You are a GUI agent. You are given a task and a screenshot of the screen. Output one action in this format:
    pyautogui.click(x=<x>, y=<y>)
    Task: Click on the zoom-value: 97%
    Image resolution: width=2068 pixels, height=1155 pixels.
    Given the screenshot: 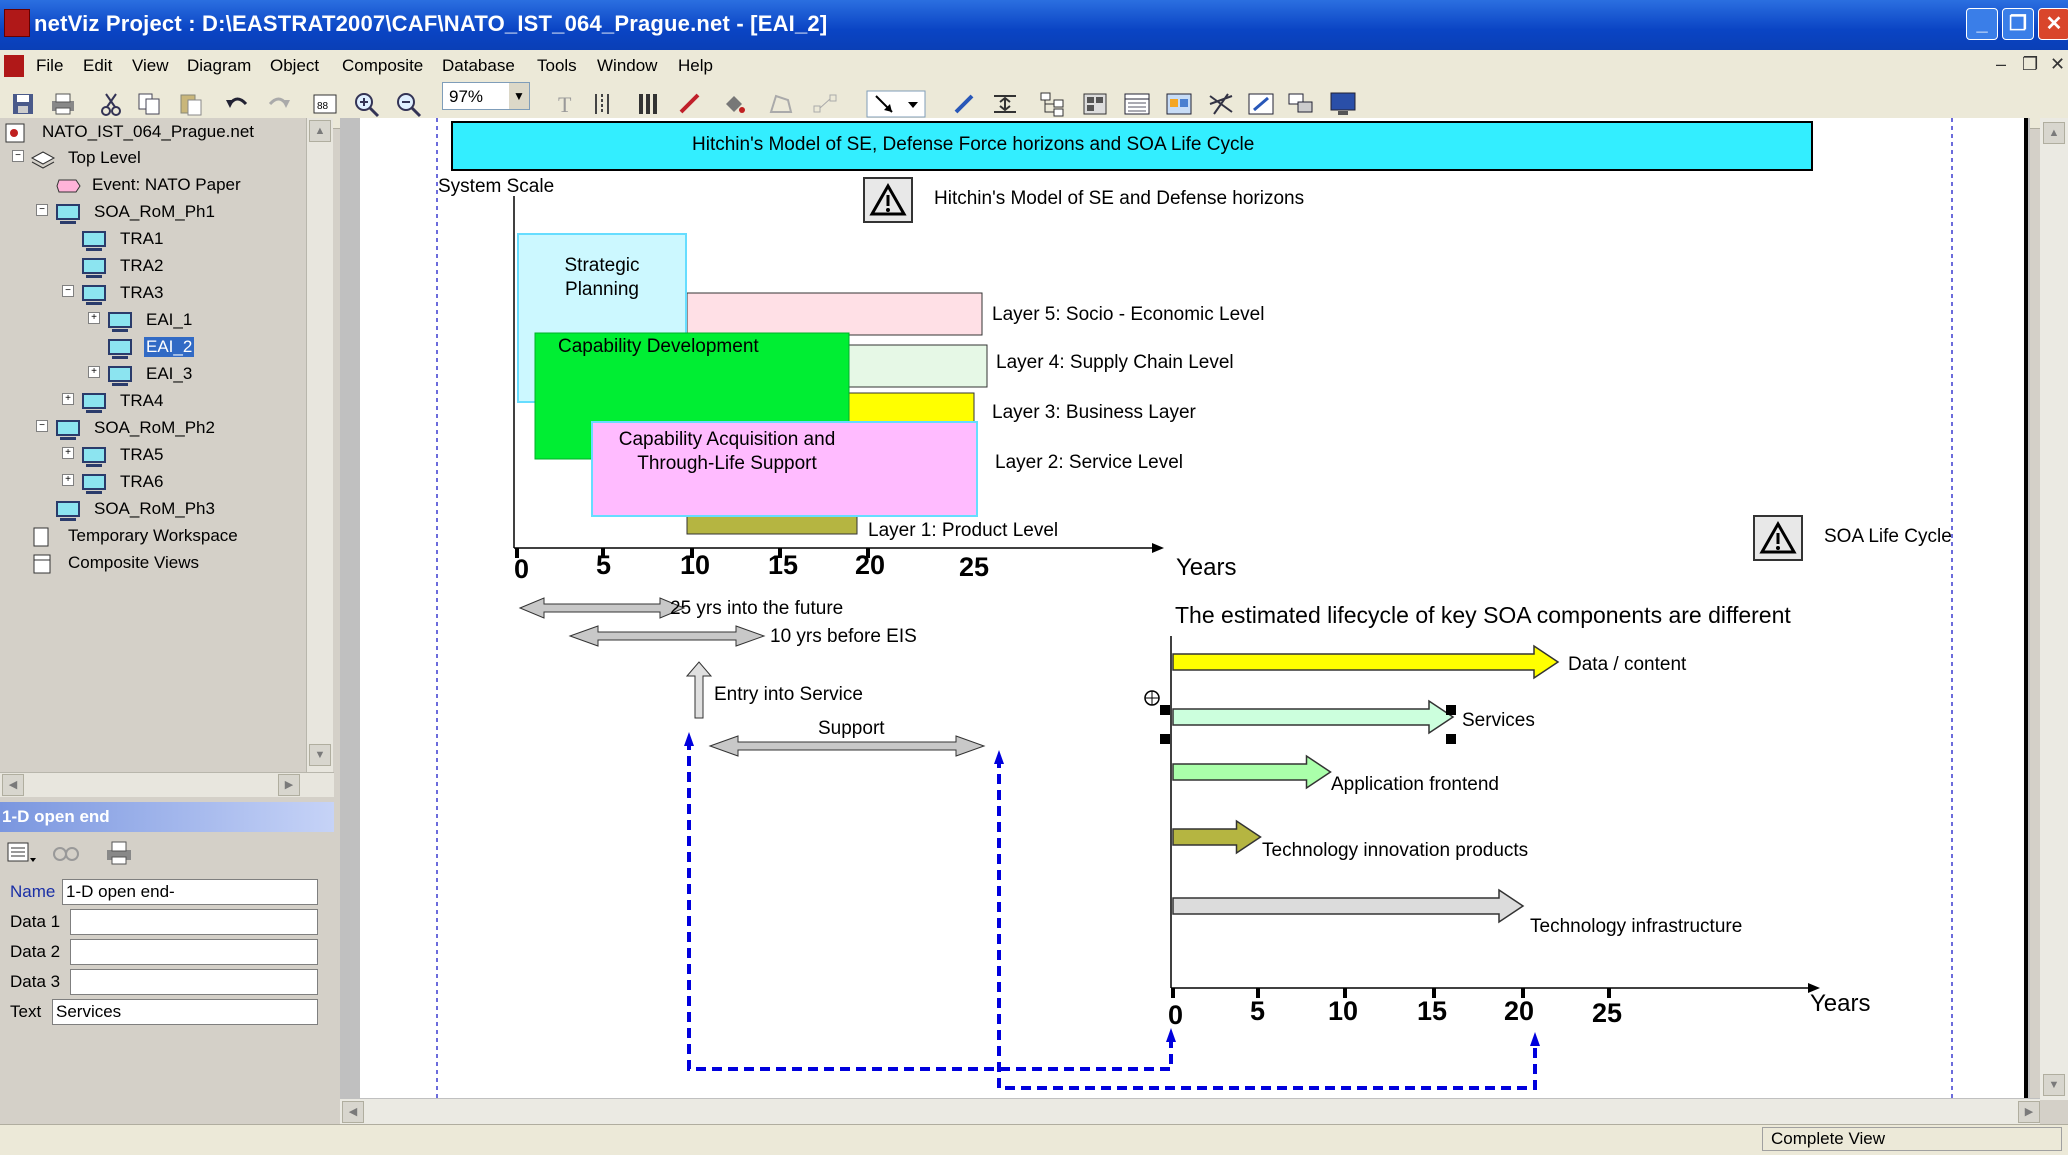 What is the action you would take?
    pyautogui.click(x=466, y=96)
    